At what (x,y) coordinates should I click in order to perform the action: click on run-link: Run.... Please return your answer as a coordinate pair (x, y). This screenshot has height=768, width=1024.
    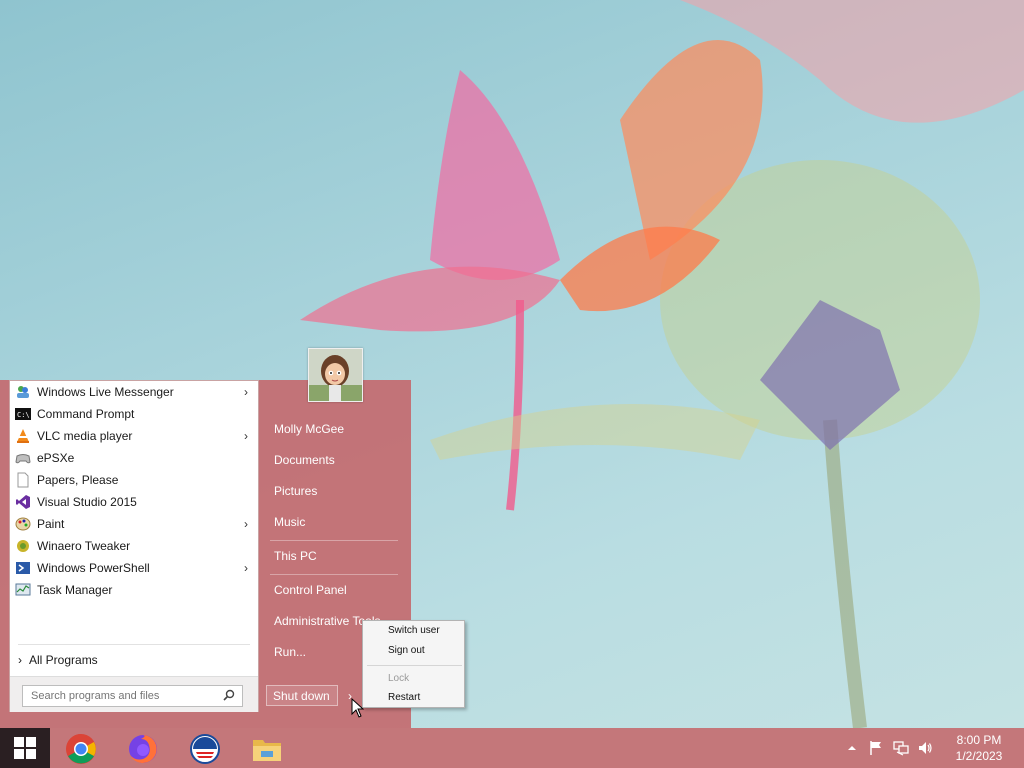
    Looking at the image, I should click on (290, 652).